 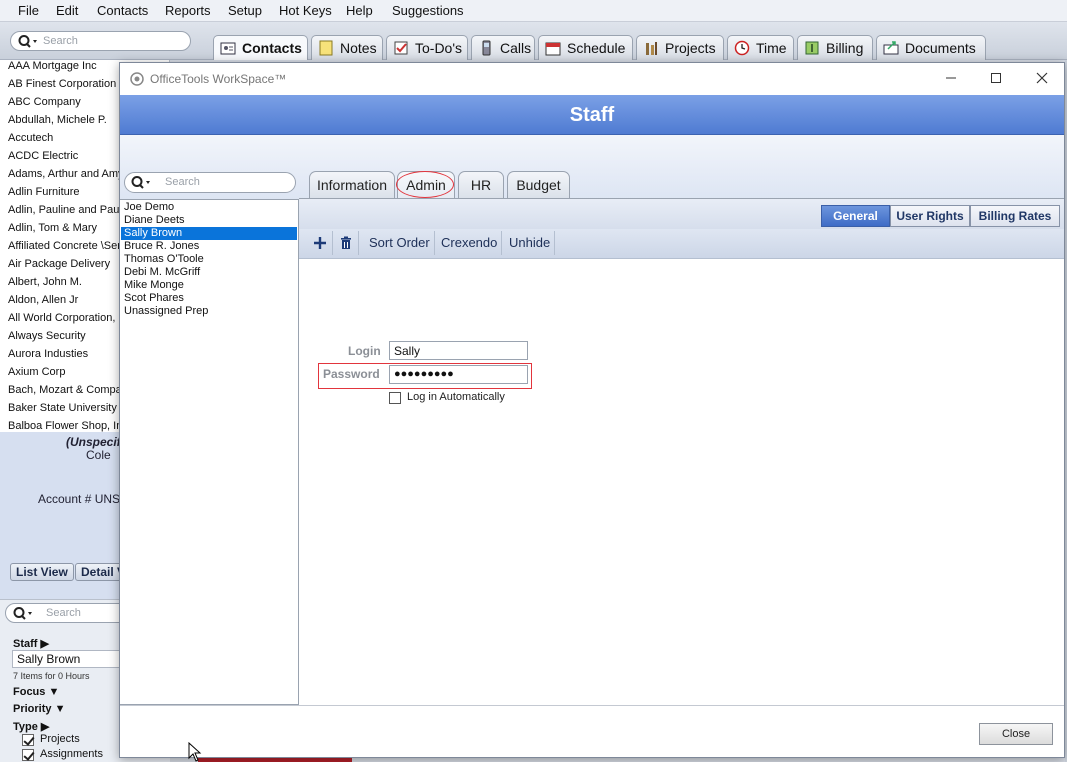 I want to click on billing-icon, so click(x=812, y=48).